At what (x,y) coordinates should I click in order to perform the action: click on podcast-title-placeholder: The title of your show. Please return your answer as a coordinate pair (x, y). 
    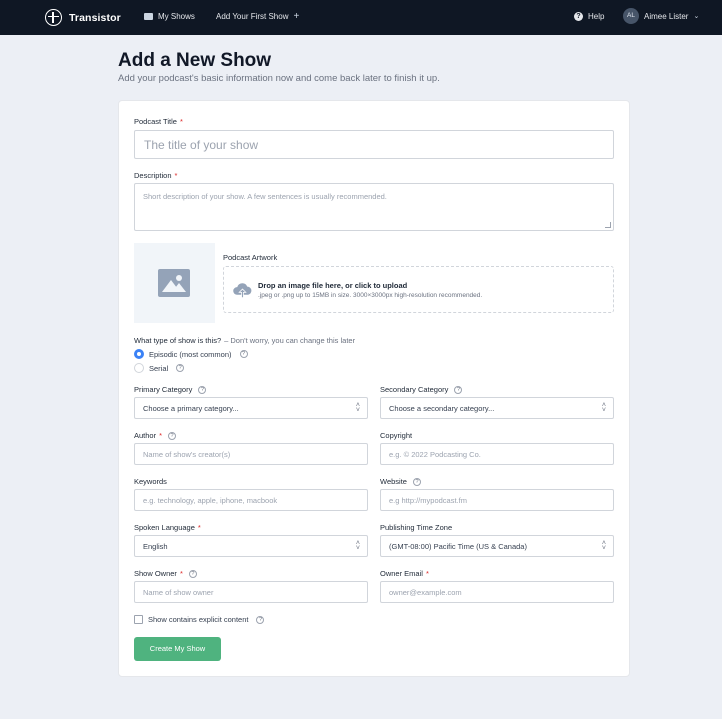
    Looking at the image, I should click on (201, 144).